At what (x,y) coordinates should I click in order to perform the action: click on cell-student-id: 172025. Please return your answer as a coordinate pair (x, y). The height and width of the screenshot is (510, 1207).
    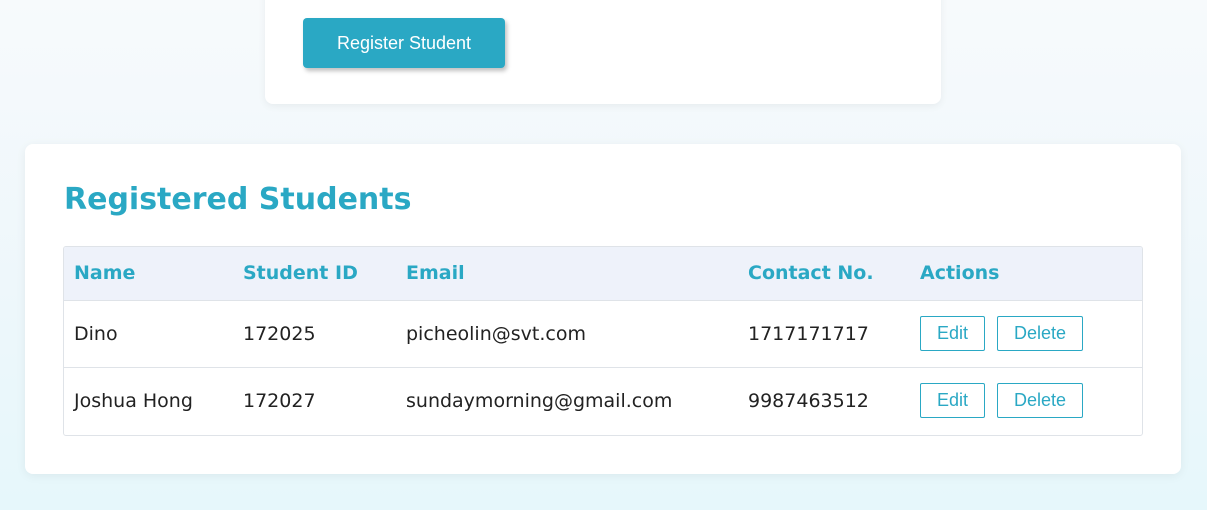
    Looking at the image, I should click on (279, 333).